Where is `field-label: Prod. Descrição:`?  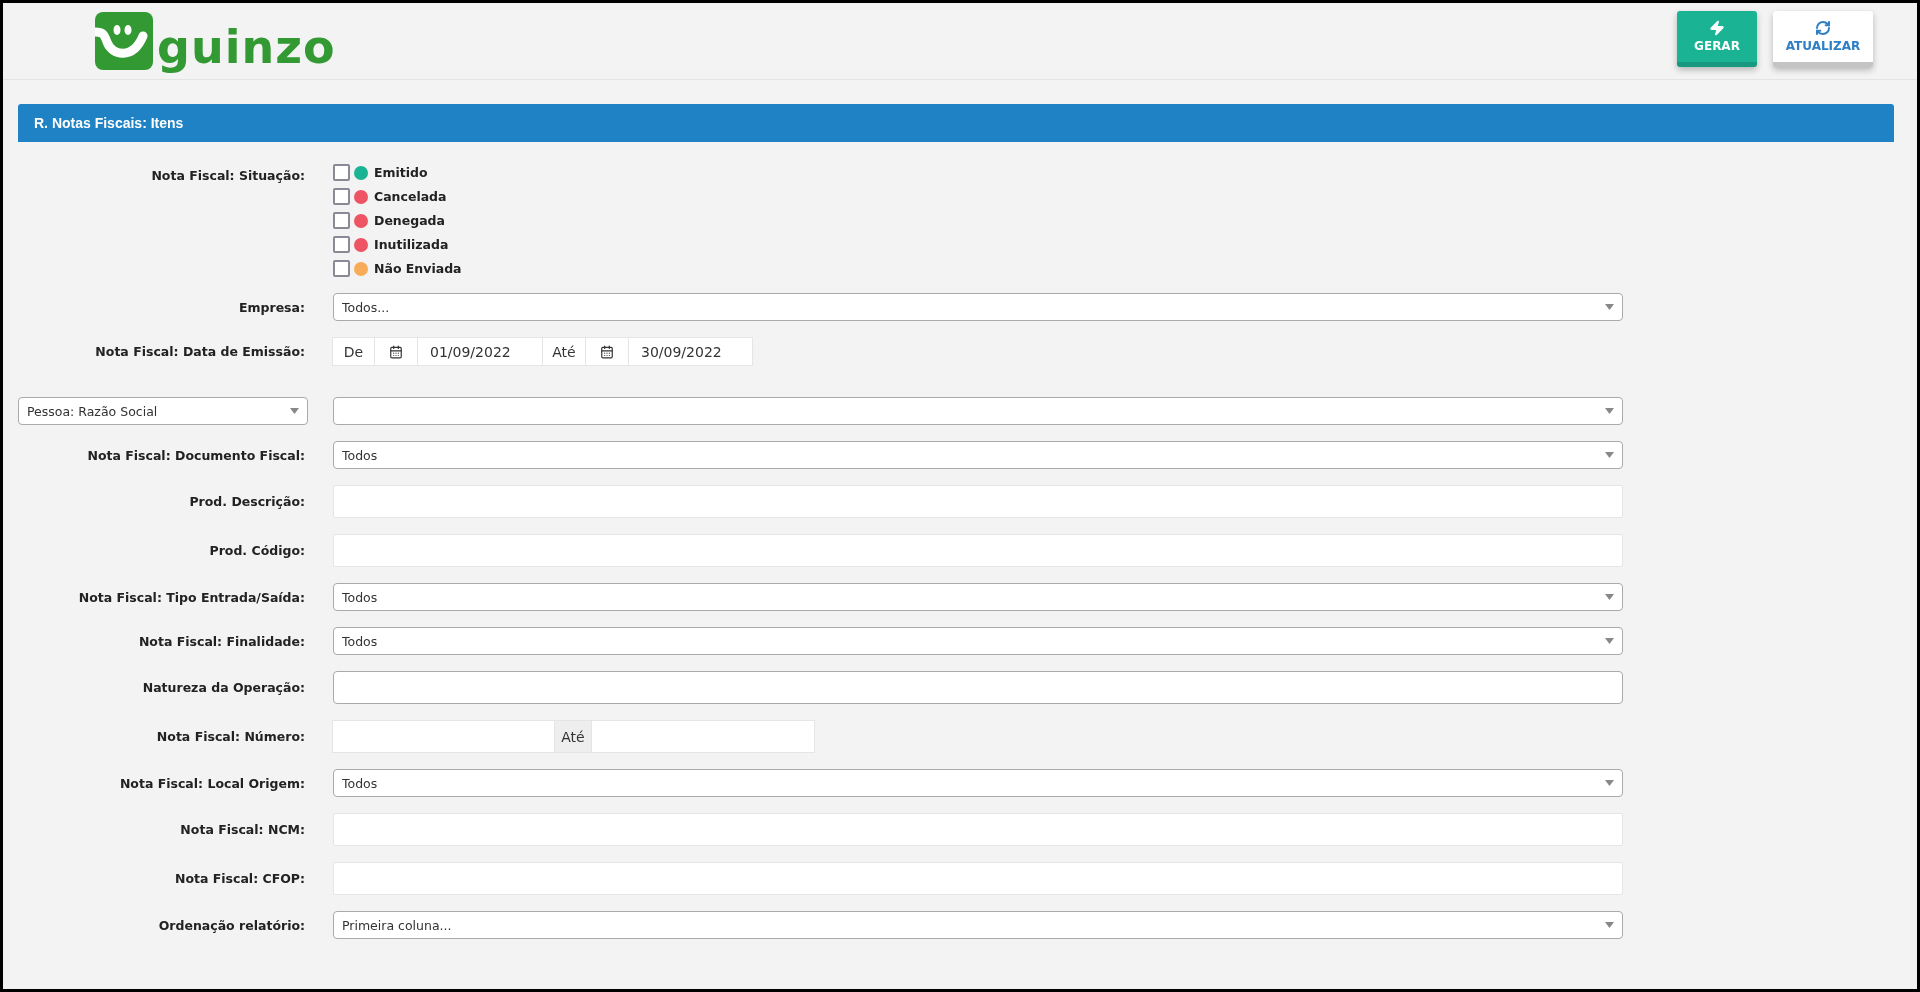 field-label: Prod. Descrição: is located at coordinates (247, 501).